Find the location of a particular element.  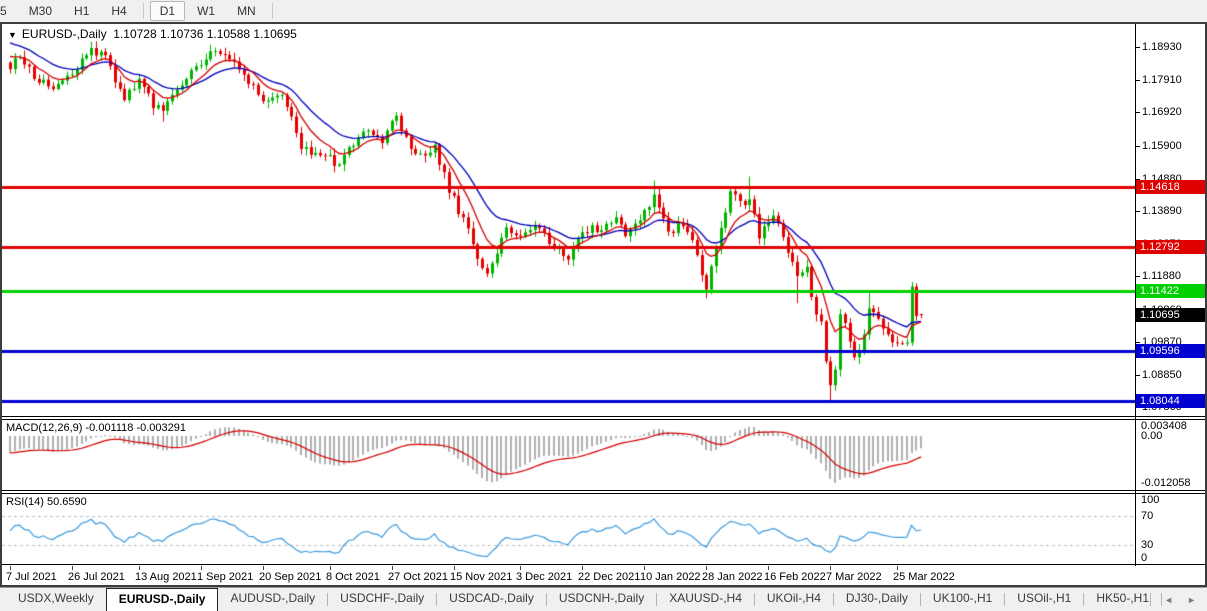

timeframe-button-h1: H1 is located at coordinates (81, 11).